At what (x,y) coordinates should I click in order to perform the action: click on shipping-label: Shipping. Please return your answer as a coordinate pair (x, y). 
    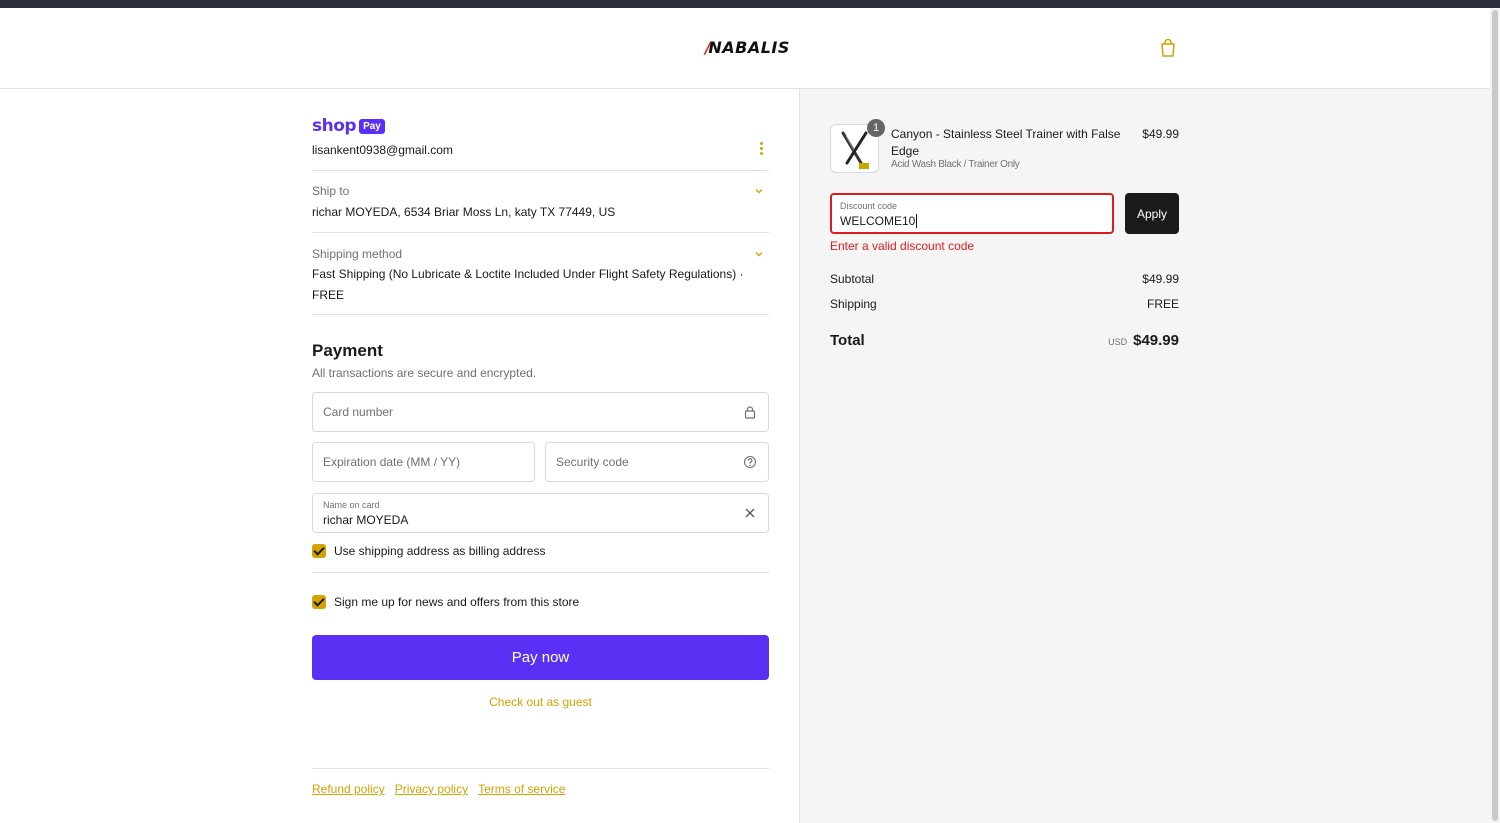
    Looking at the image, I should click on (853, 304).